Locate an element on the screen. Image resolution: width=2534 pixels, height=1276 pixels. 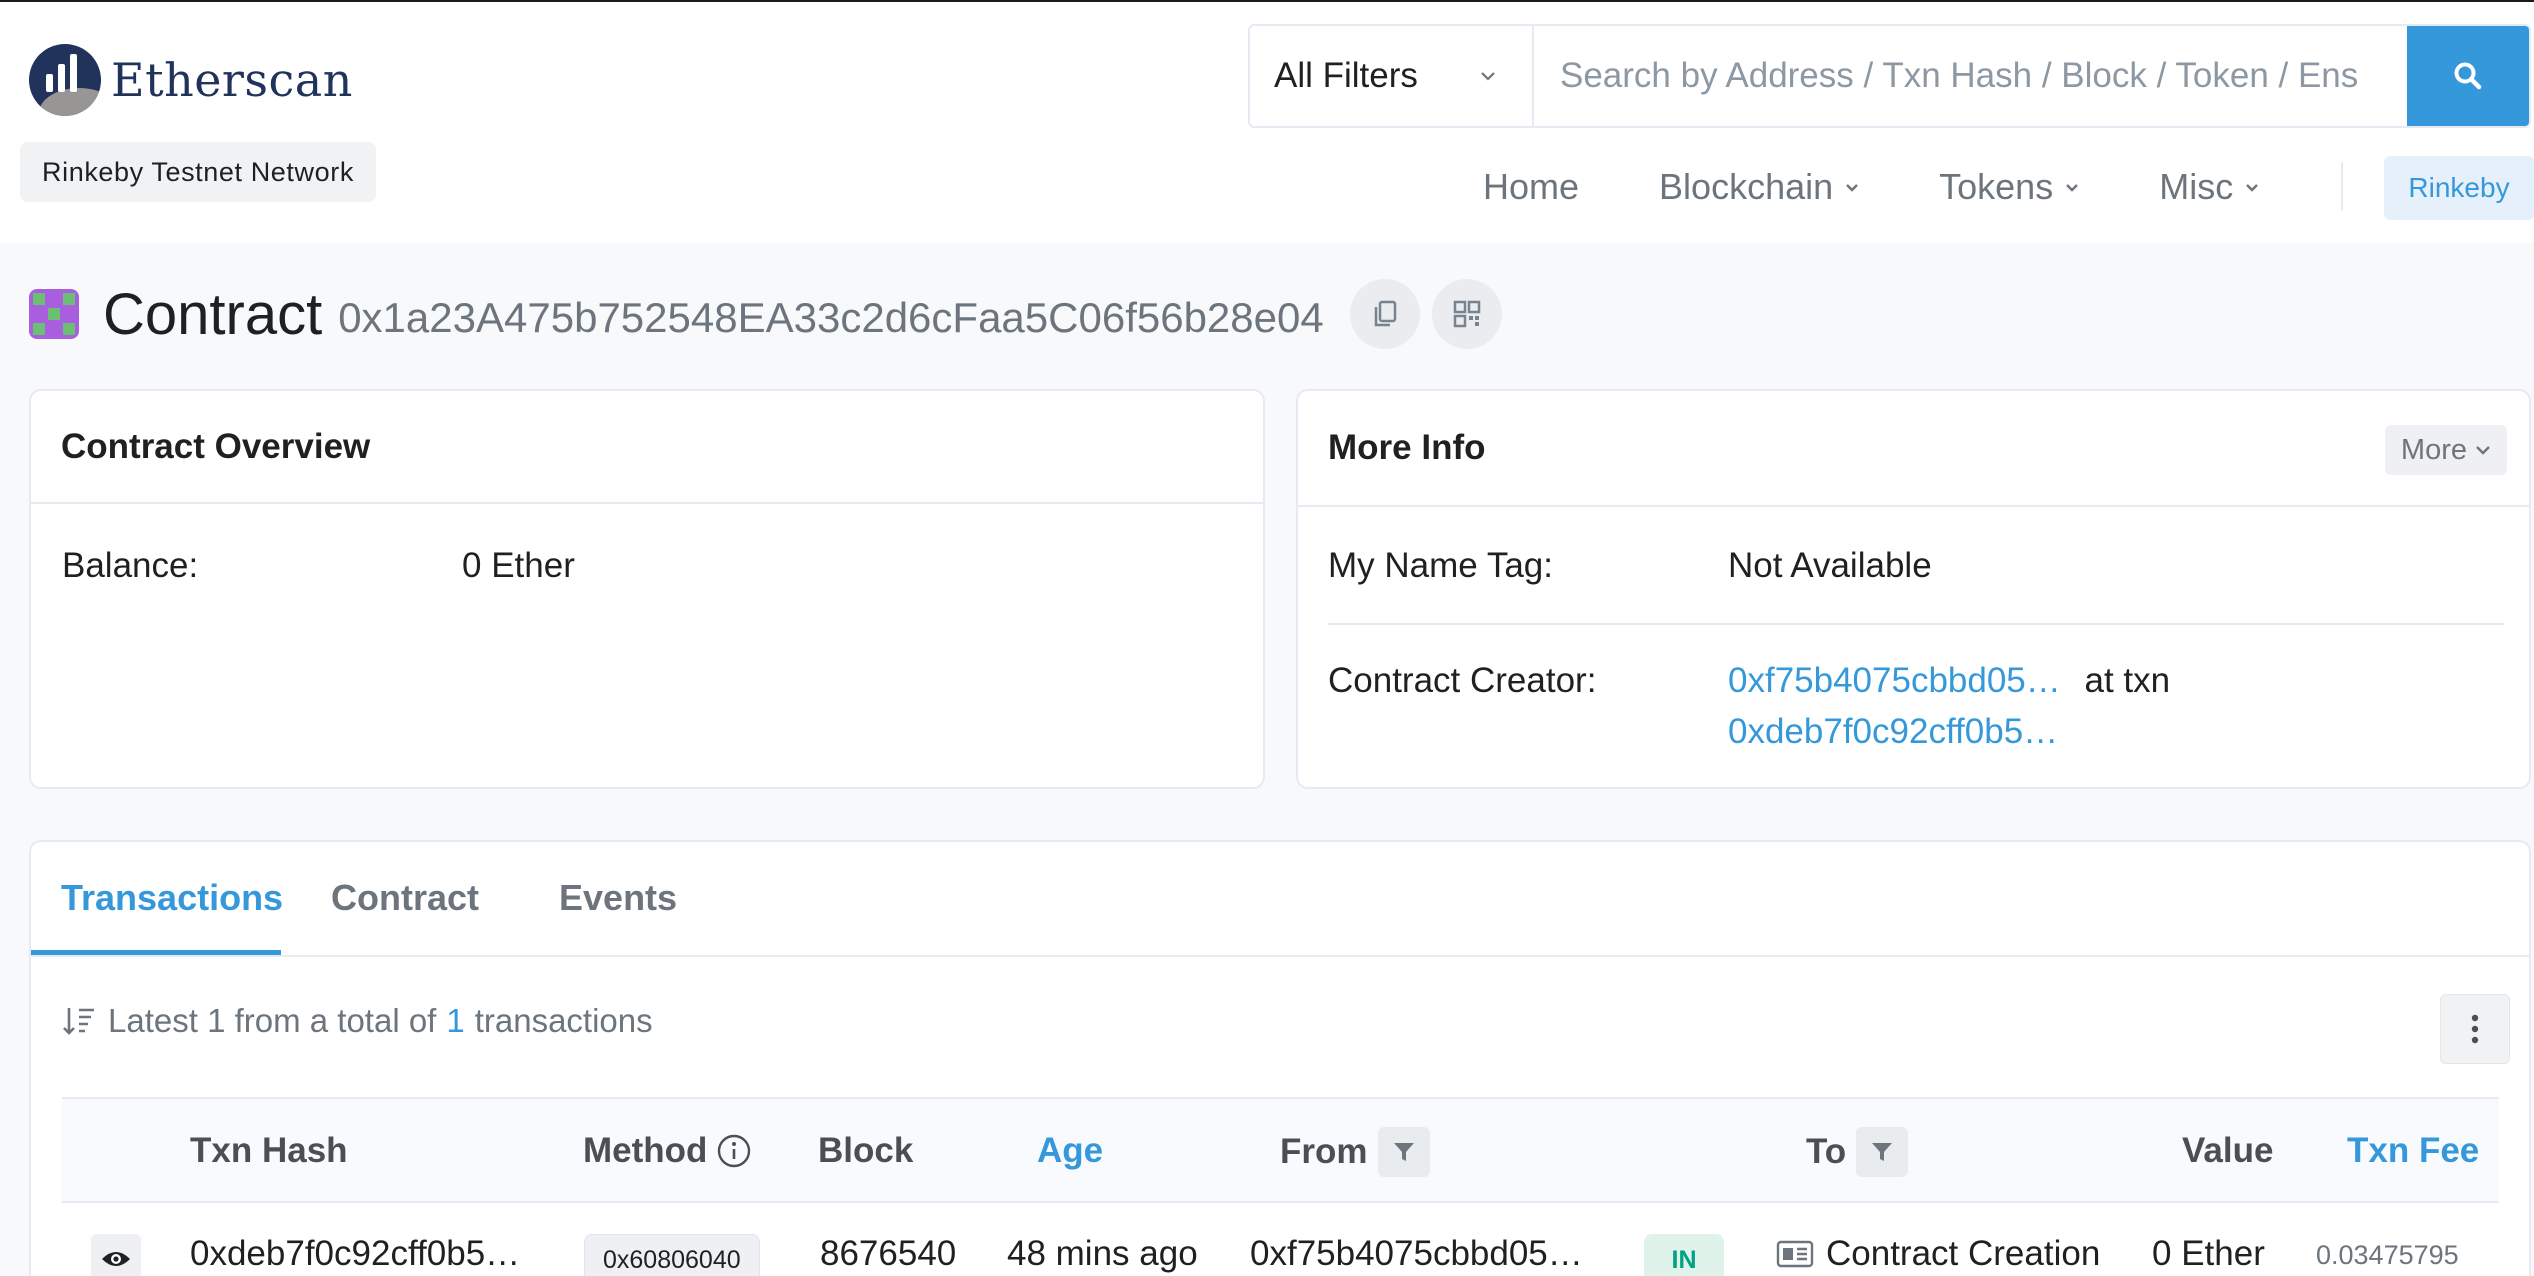
etherscan-logo: Etherscan is located at coordinates (191, 80).